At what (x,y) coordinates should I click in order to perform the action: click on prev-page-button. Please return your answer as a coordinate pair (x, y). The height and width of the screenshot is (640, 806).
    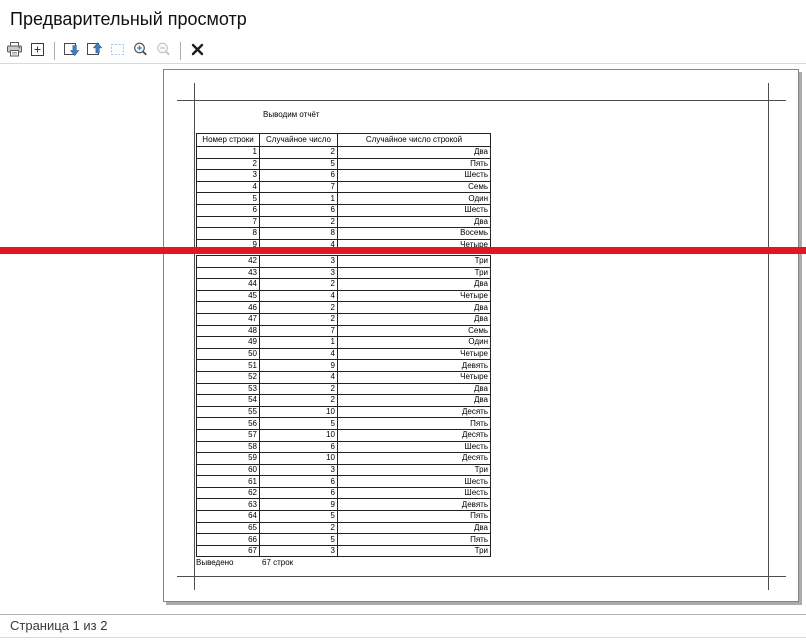
    Looking at the image, I should click on (94, 51).